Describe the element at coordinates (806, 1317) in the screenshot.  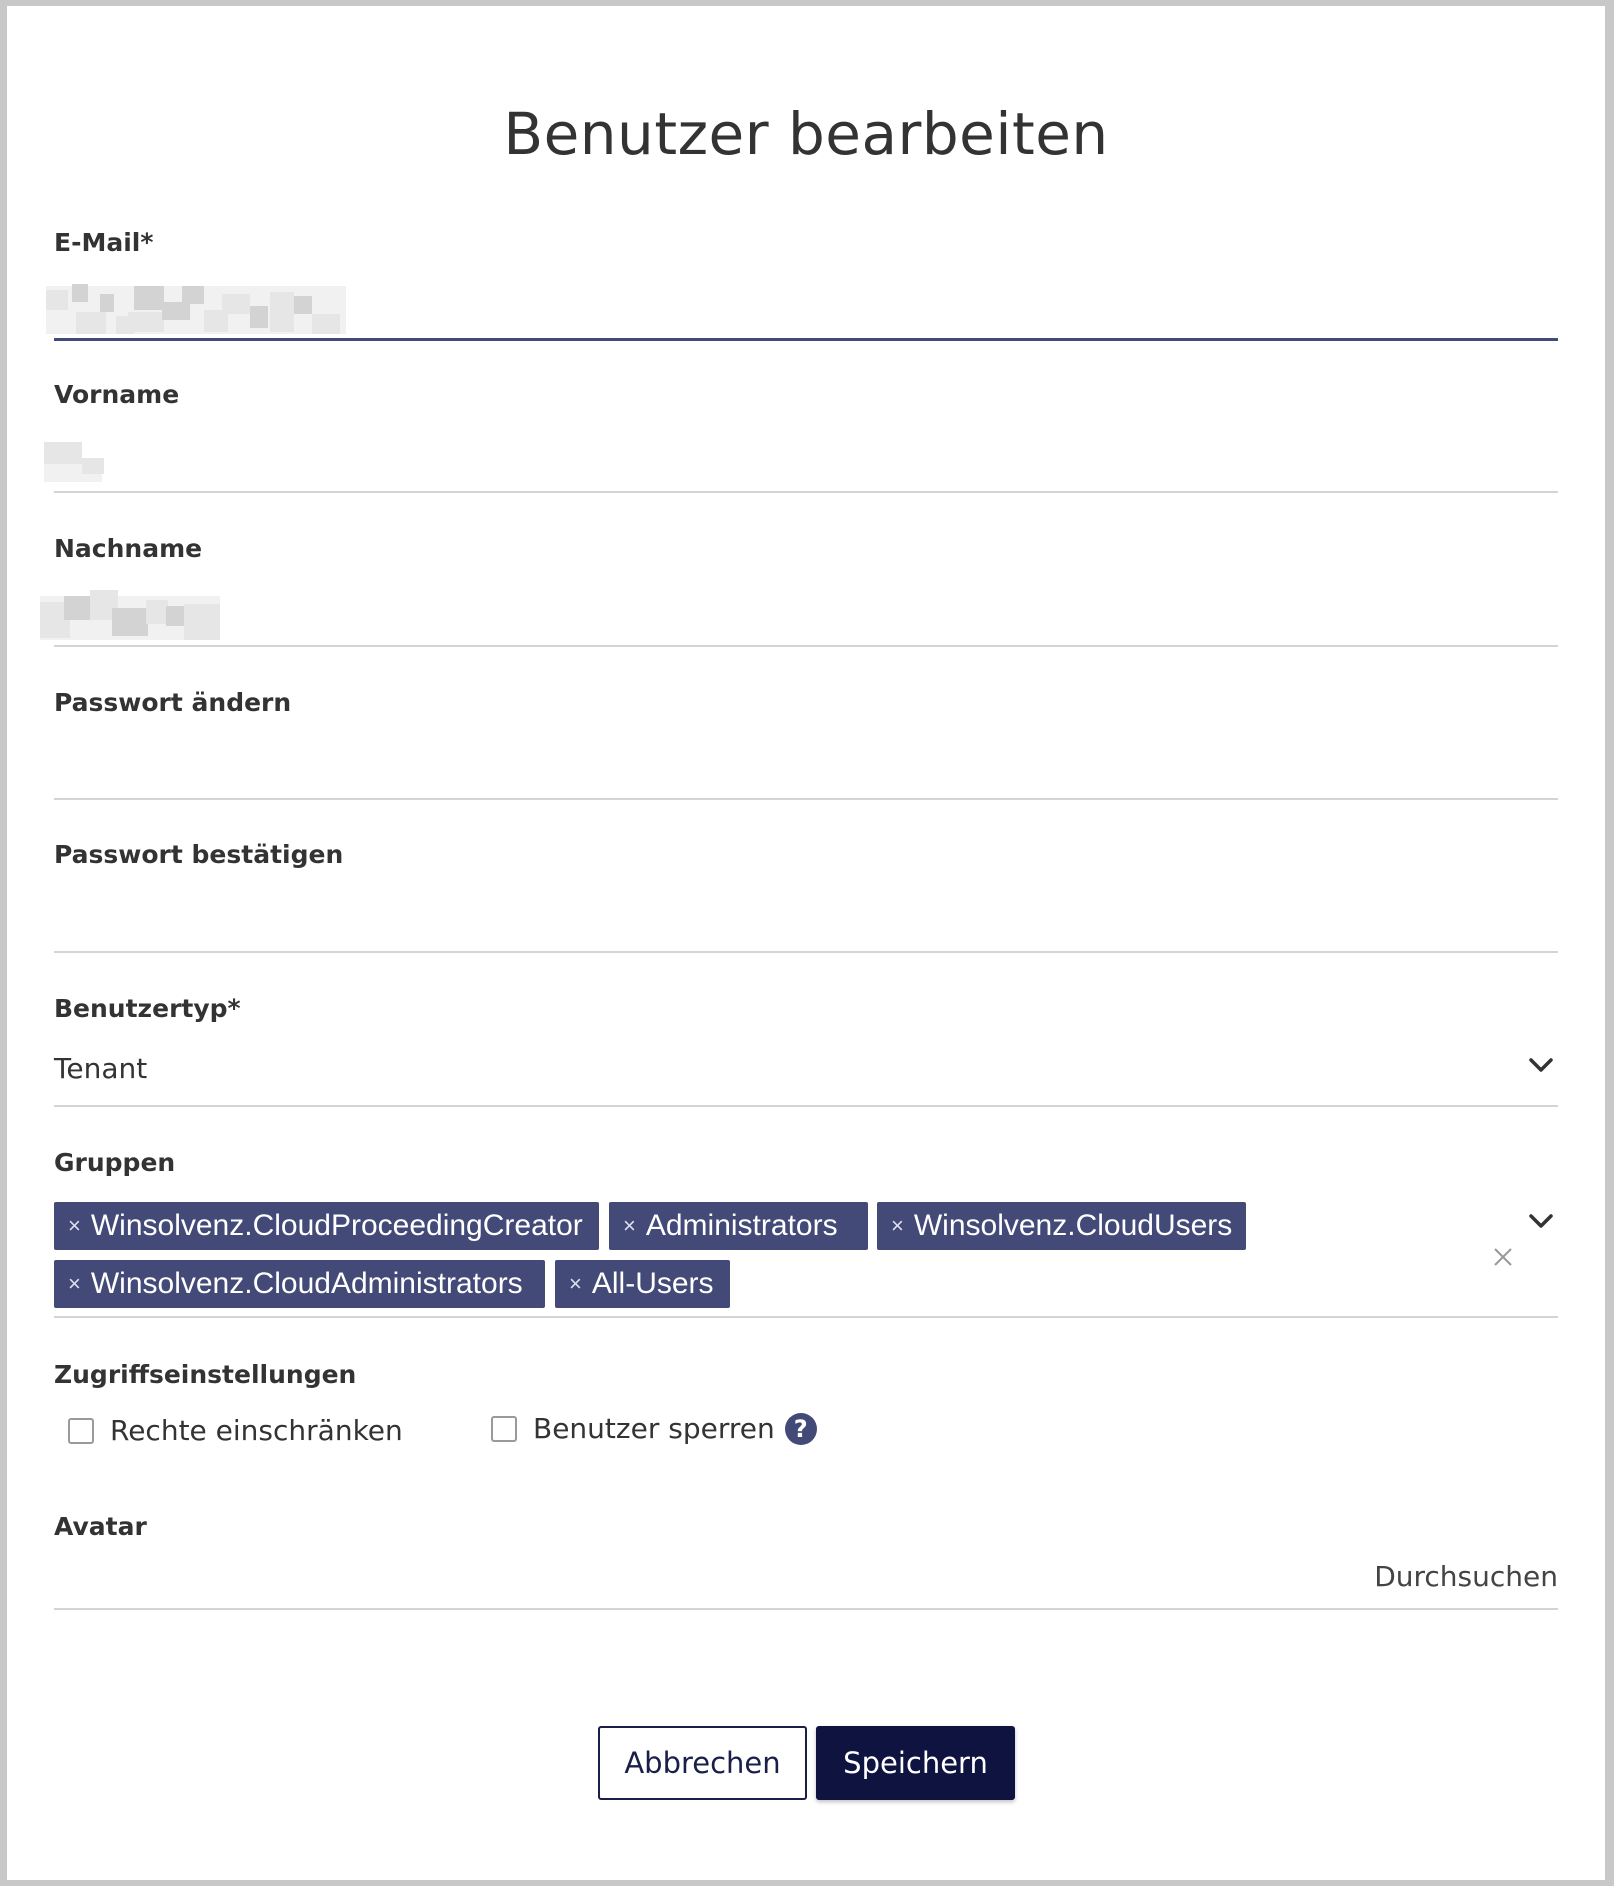
I see `groups-underline` at that location.